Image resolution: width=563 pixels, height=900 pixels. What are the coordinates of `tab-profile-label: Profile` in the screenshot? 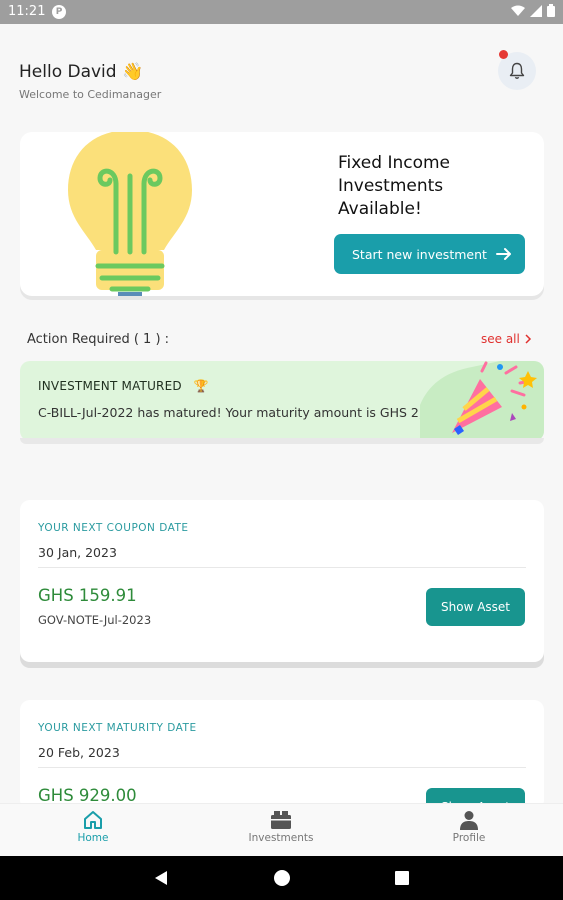 It's located at (469, 838).